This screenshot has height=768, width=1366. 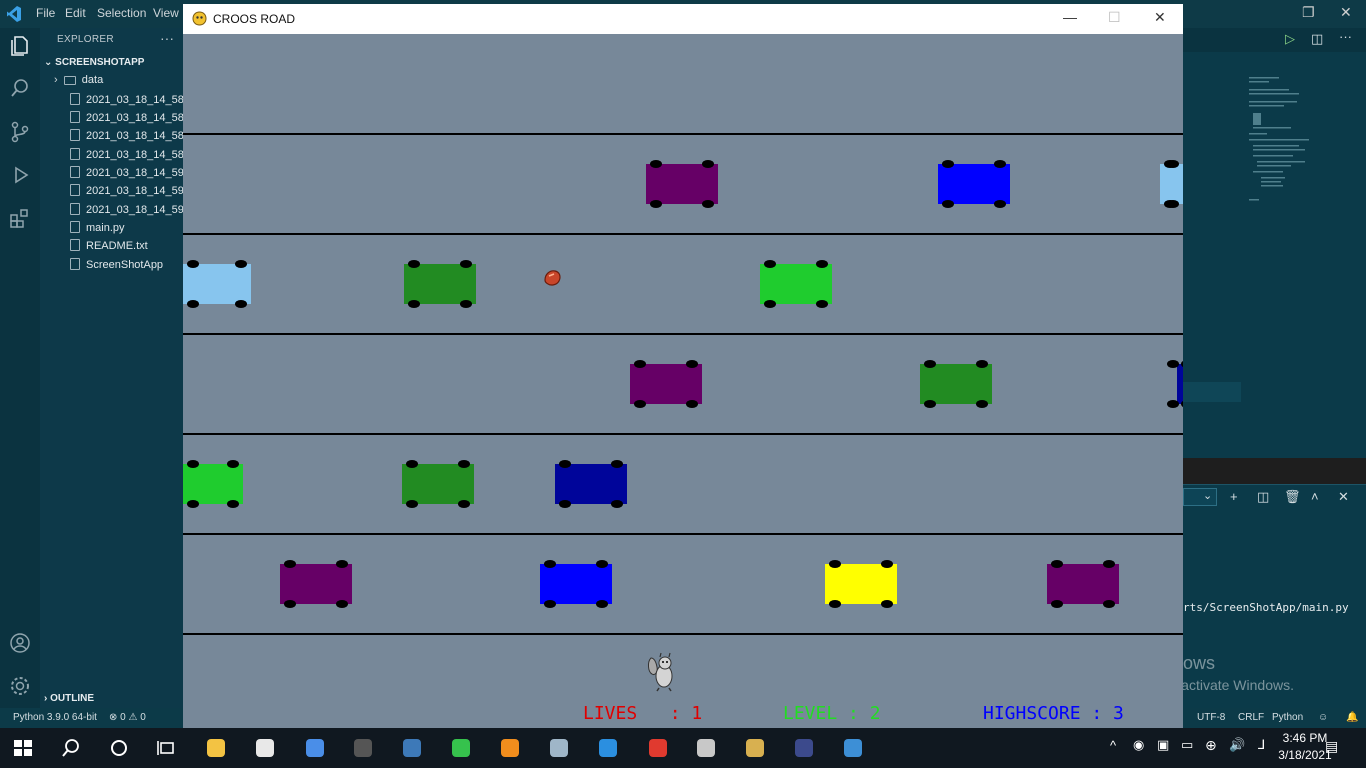 What do you see at coordinates (117, 246) in the screenshot?
I see `tree-item-label: README.txt` at bounding box center [117, 246].